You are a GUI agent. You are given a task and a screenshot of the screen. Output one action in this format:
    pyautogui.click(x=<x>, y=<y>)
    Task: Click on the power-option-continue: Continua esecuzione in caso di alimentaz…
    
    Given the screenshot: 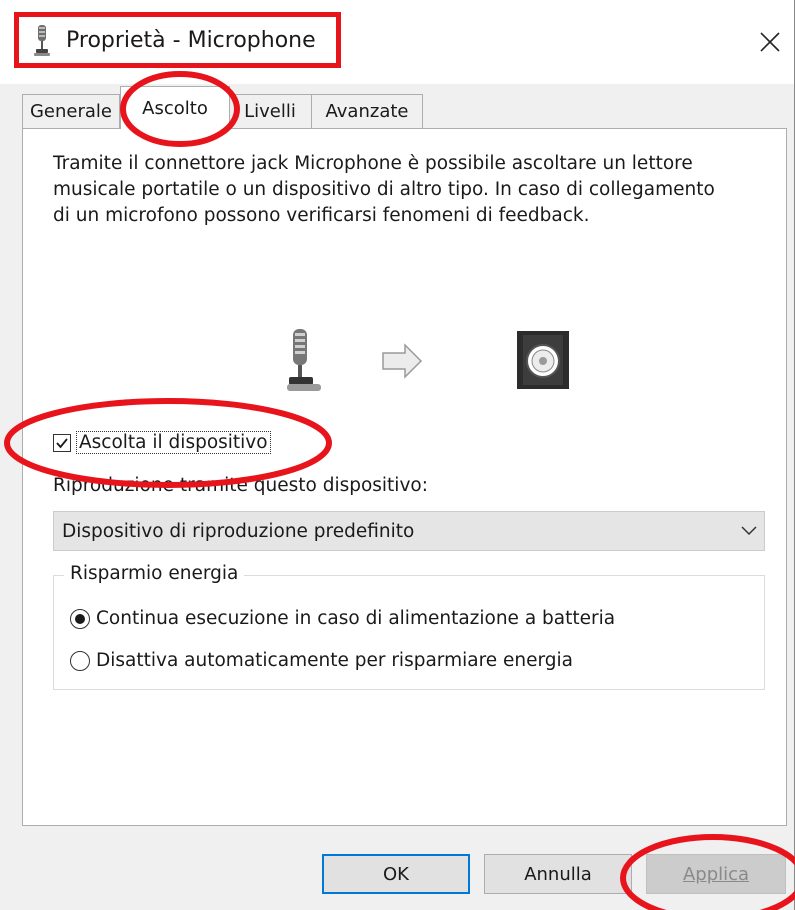 What is the action you would take?
    pyautogui.click(x=342, y=618)
    